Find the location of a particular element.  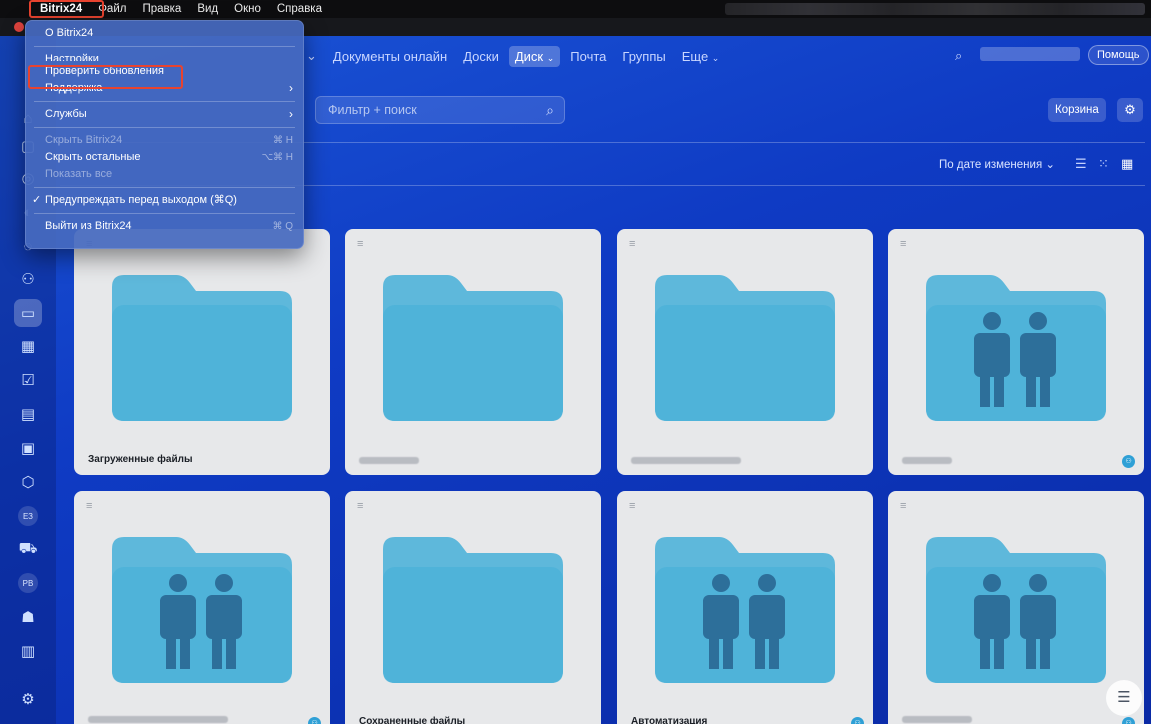

sidebar-badge-2: РВ is located at coordinates (28, 583).